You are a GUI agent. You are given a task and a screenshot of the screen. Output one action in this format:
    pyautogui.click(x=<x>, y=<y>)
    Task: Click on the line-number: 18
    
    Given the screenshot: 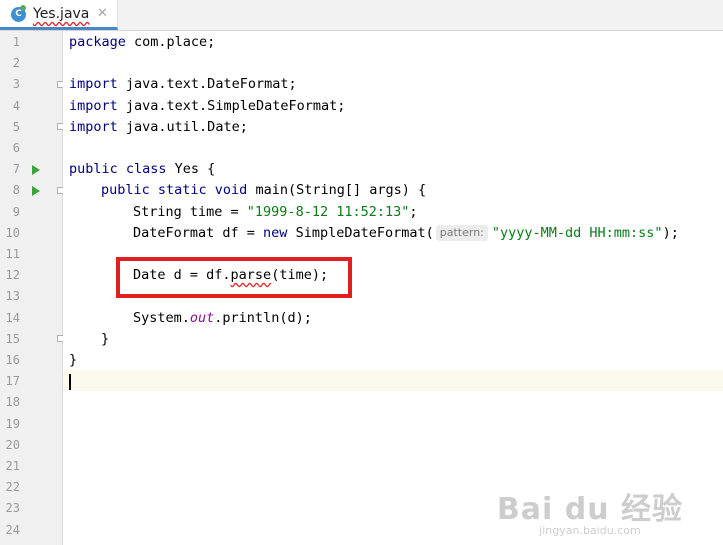 What is the action you would take?
    pyautogui.click(x=12, y=402)
    